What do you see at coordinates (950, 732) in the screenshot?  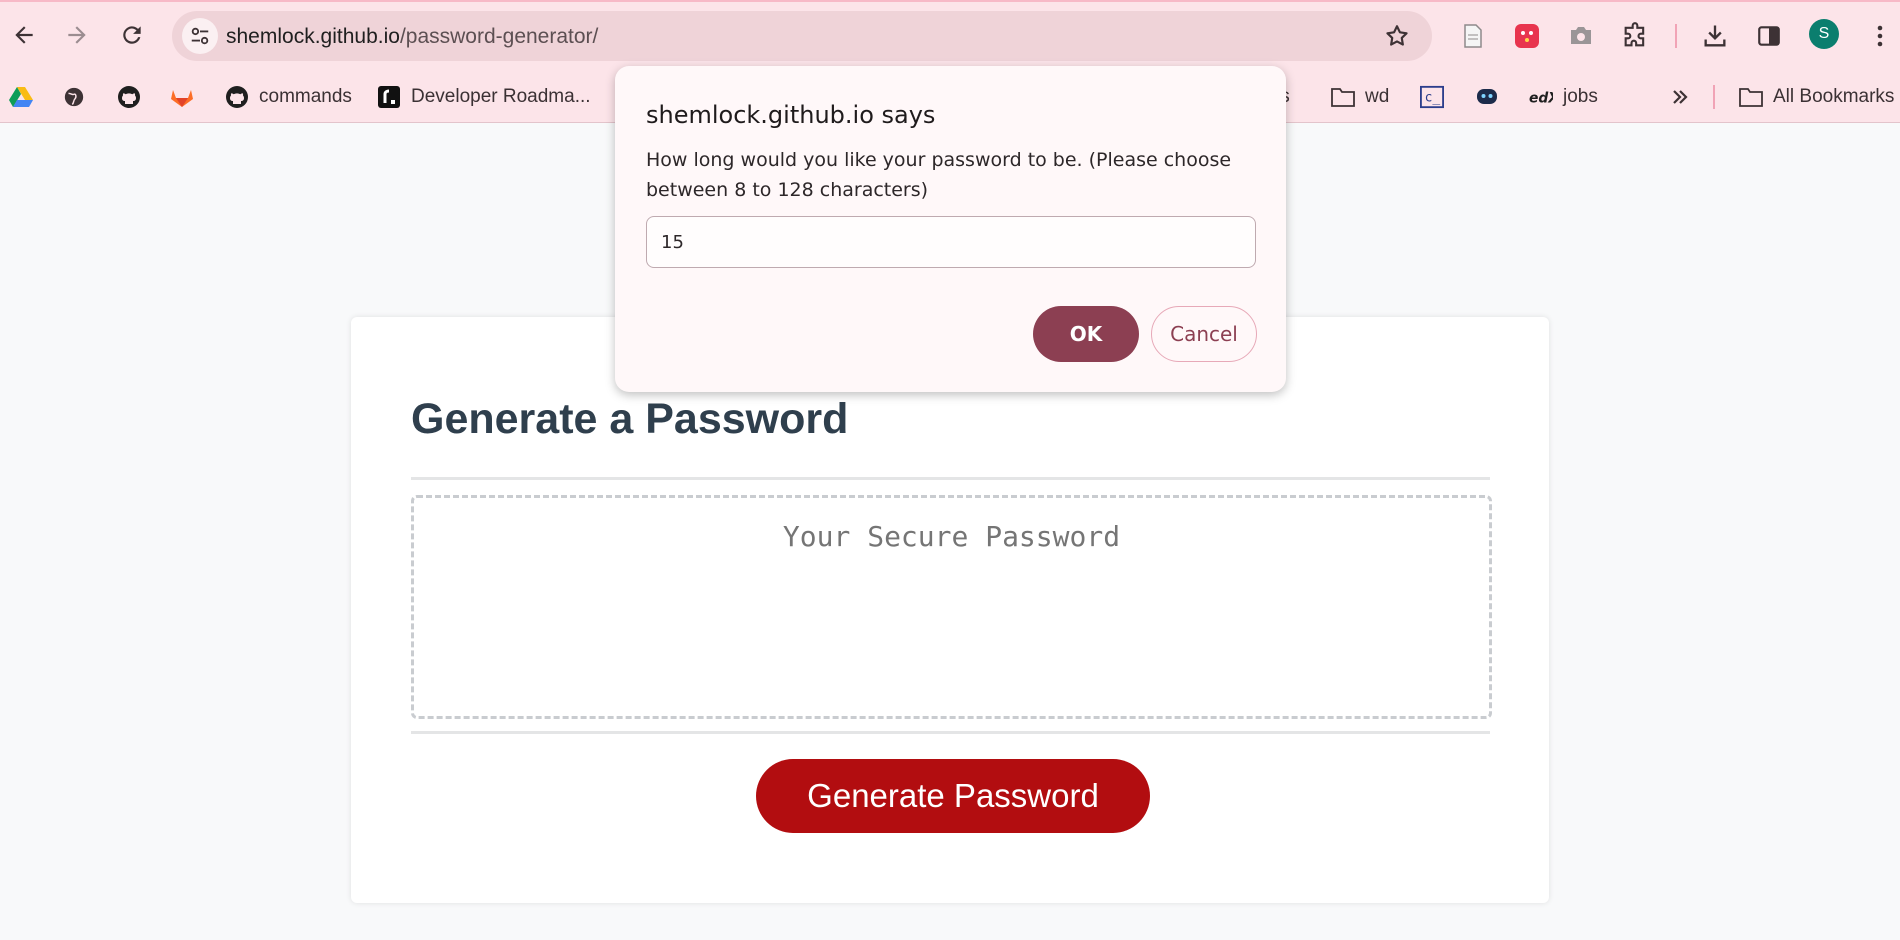 I see `divider-bottom` at bounding box center [950, 732].